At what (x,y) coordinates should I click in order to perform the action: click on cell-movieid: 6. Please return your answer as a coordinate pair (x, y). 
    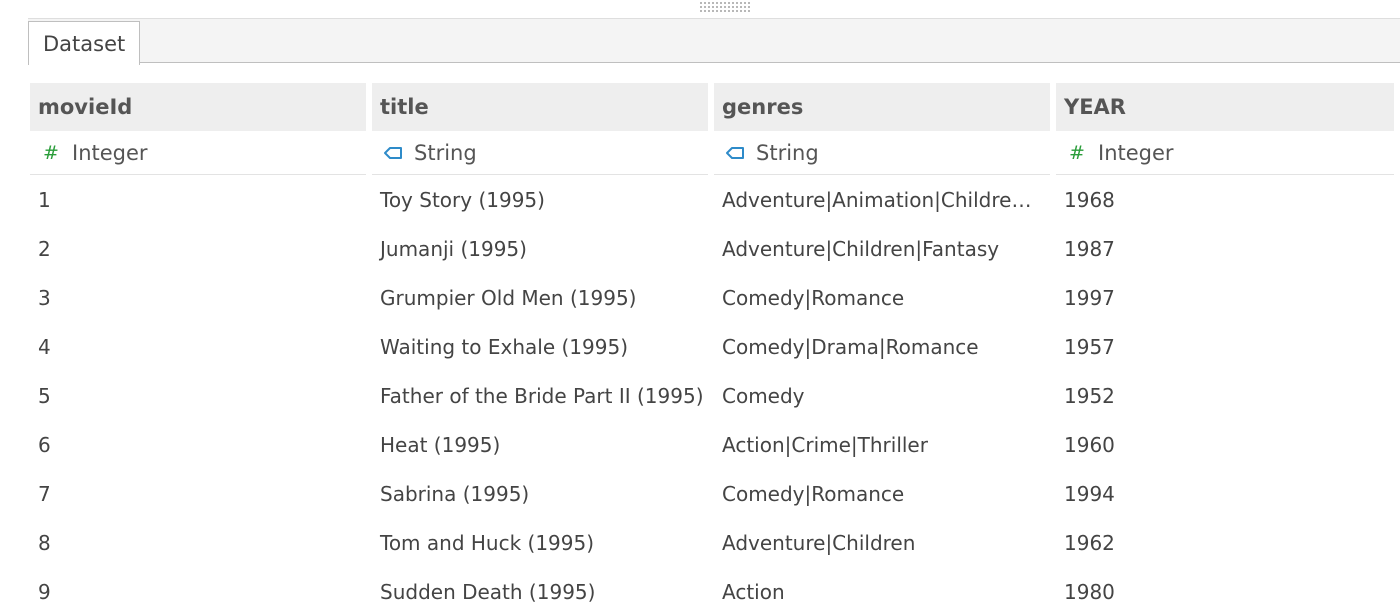
    Looking at the image, I should click on (44, 444).